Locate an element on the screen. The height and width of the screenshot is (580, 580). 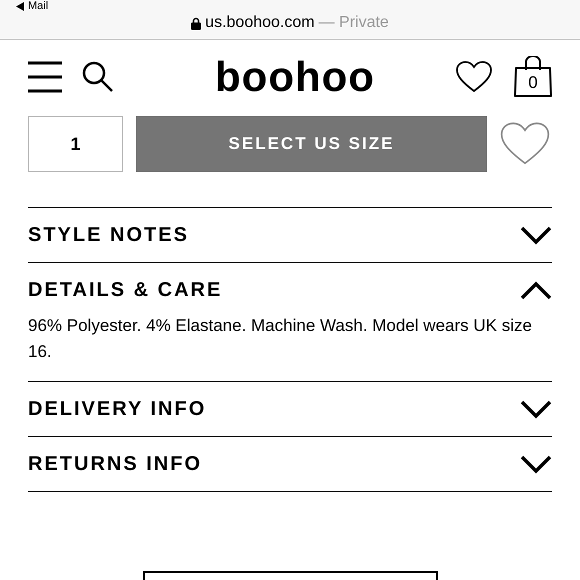
url-text: us.boohoo.com is located at coordinates (260, 23).